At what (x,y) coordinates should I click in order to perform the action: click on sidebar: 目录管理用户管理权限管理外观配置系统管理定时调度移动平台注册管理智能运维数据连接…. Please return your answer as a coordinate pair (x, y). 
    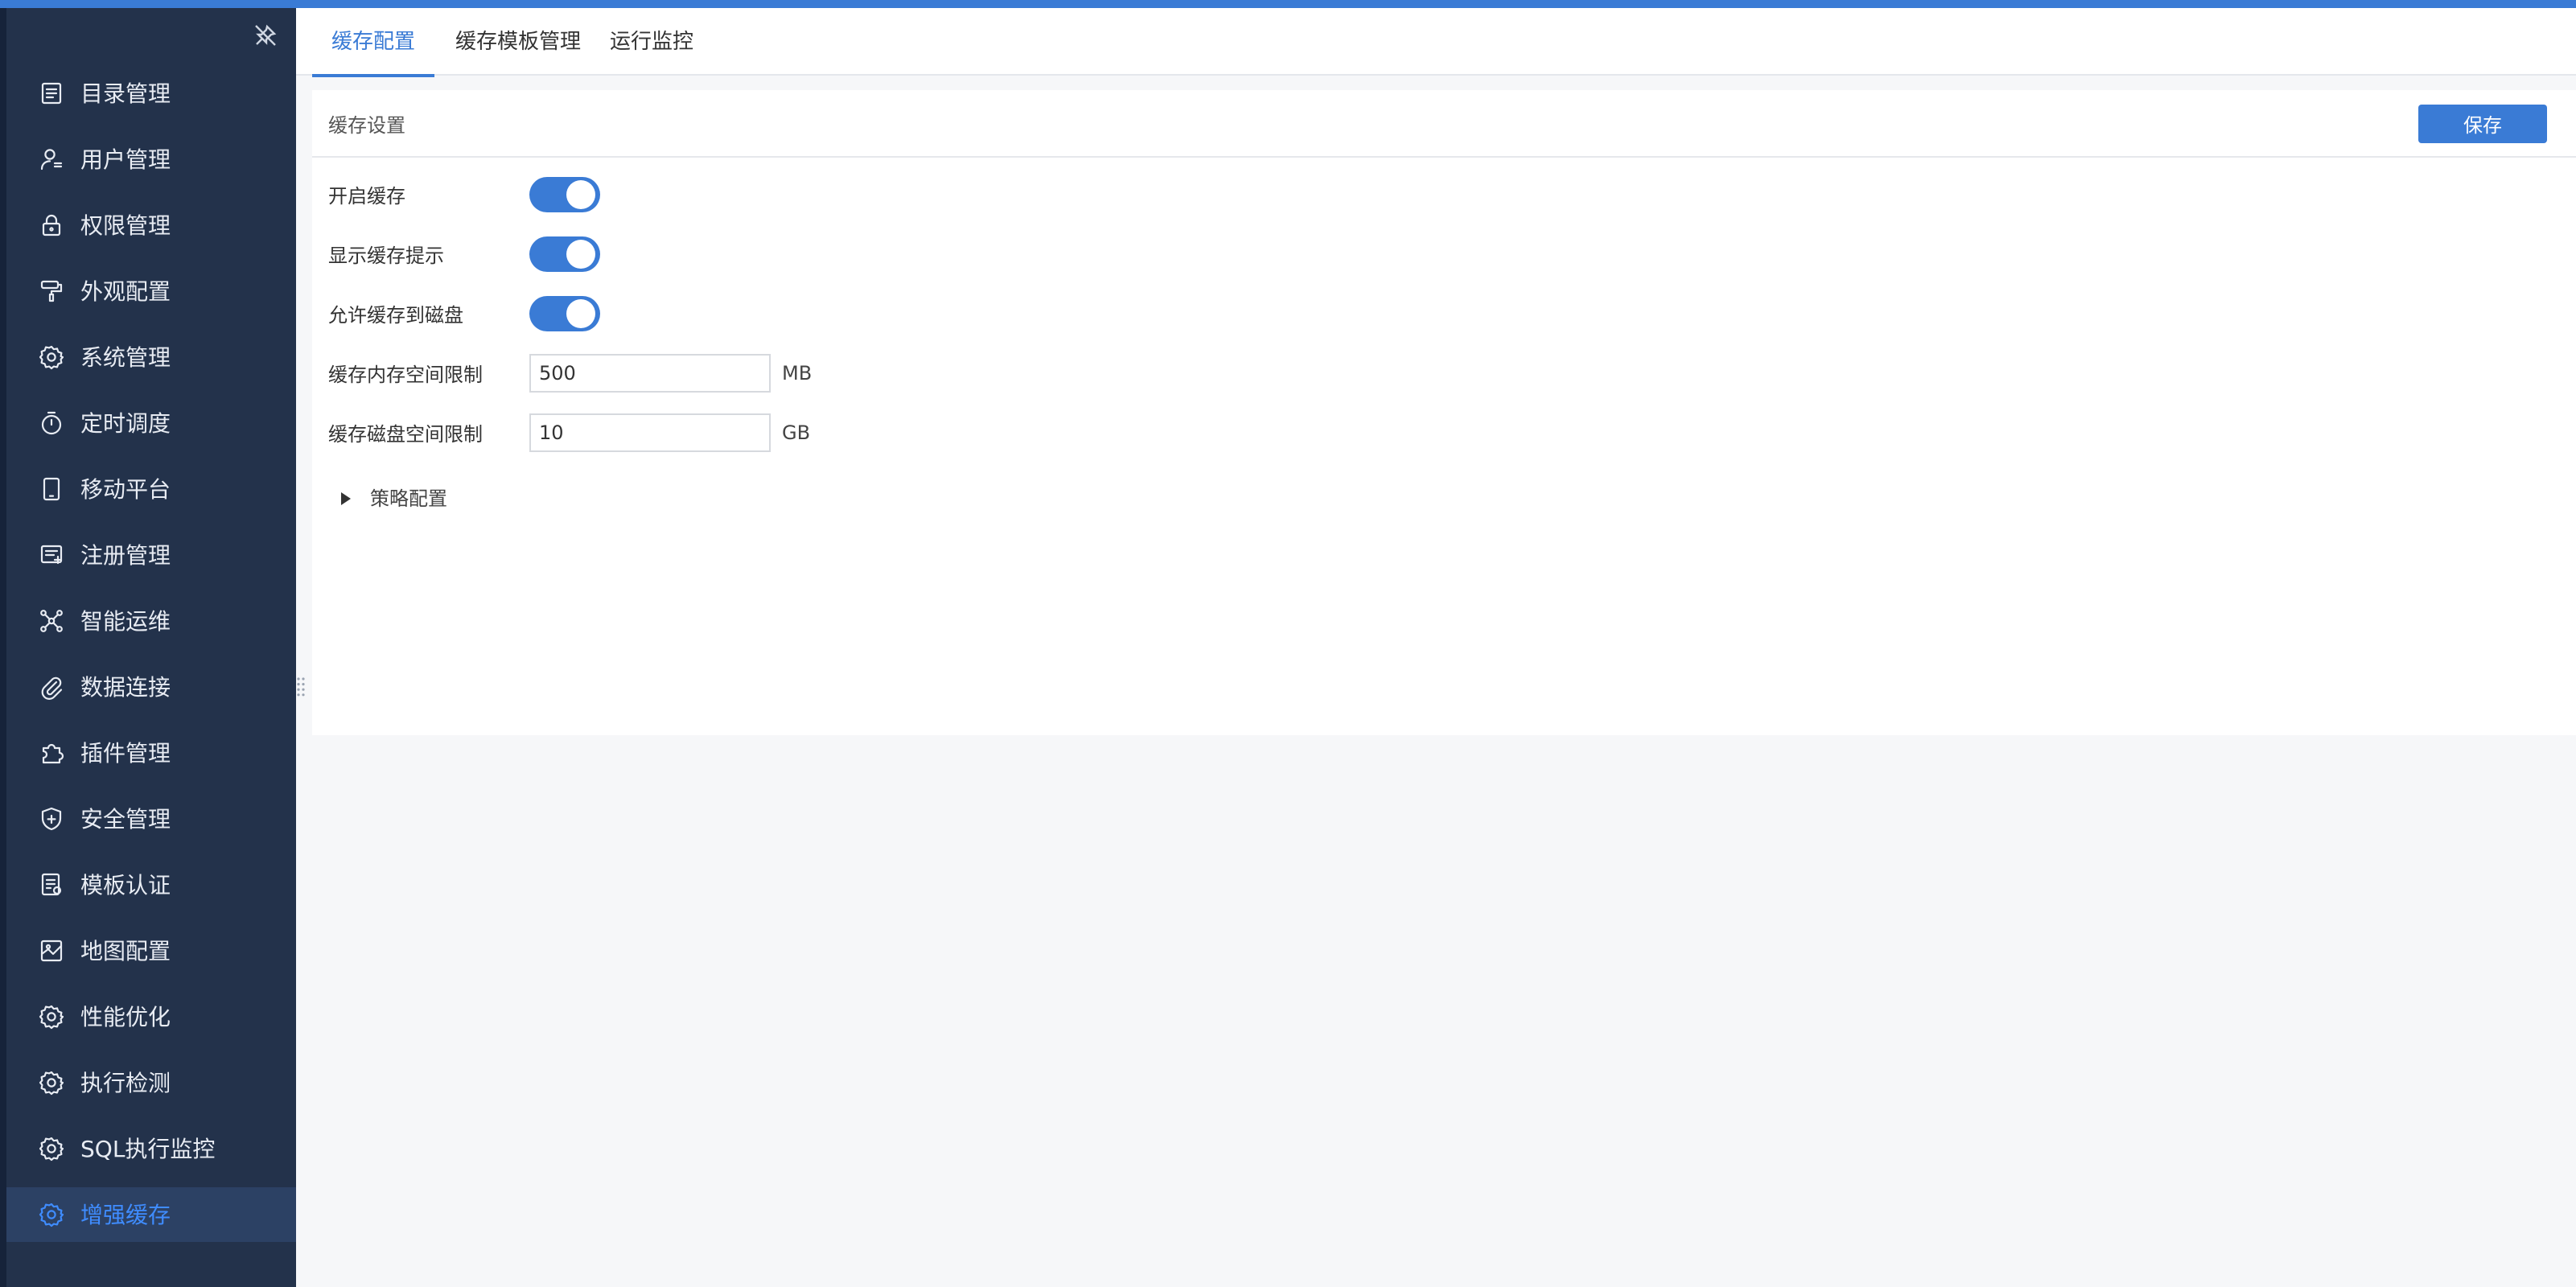
    Looking at the image, I should click on (151, 647).